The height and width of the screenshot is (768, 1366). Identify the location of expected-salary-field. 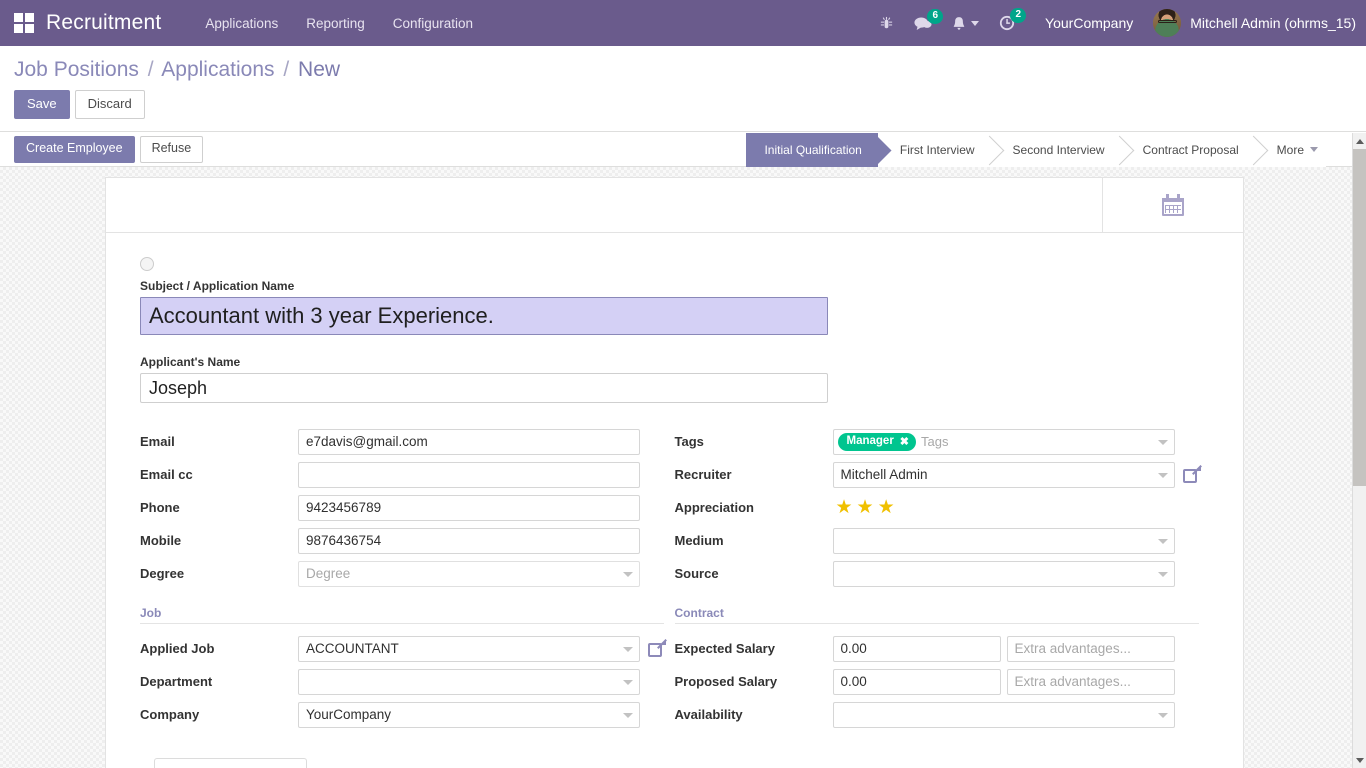
(916, 648).